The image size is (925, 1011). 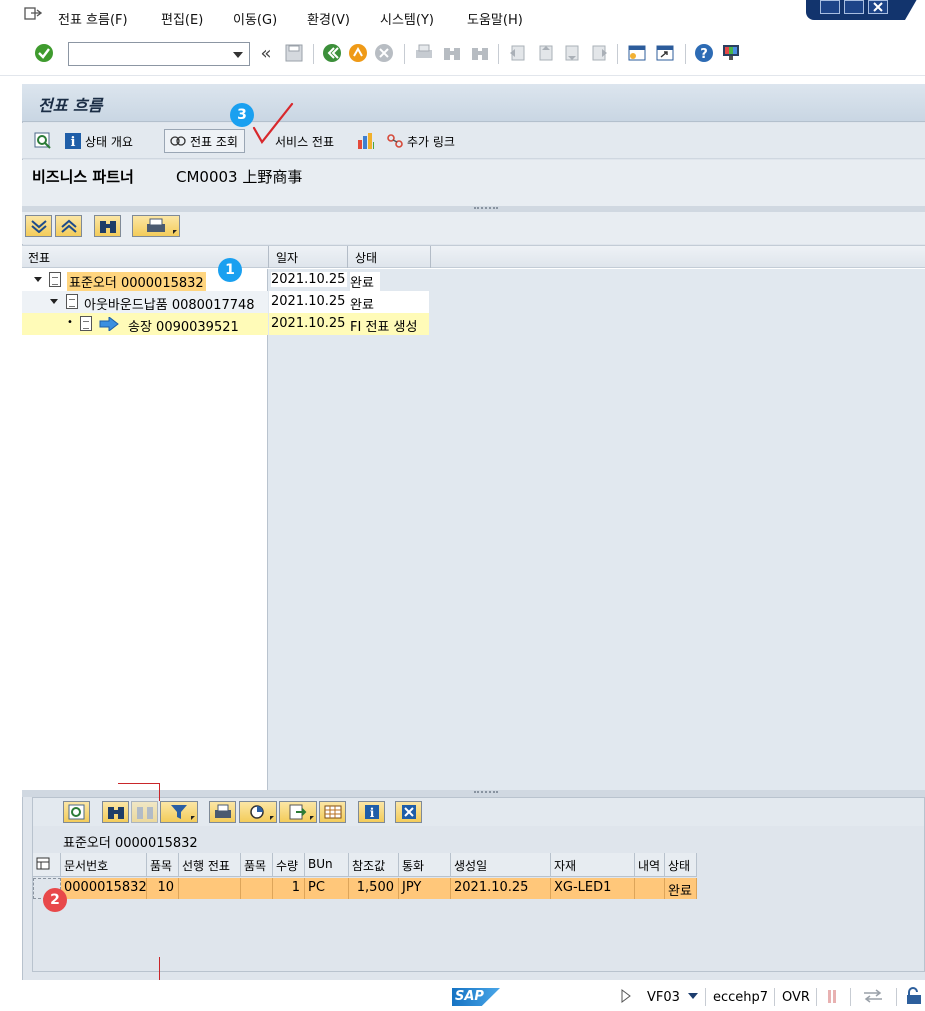 I want to click on cell-item: 10, so click(x=163, y=888).